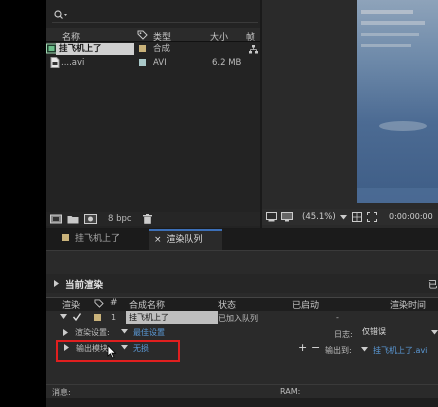 This screenshot has height=407, width=438. Describe the element at coordinates (142, 48) in the screenshot. I see `comp-label-swatch` at that location.